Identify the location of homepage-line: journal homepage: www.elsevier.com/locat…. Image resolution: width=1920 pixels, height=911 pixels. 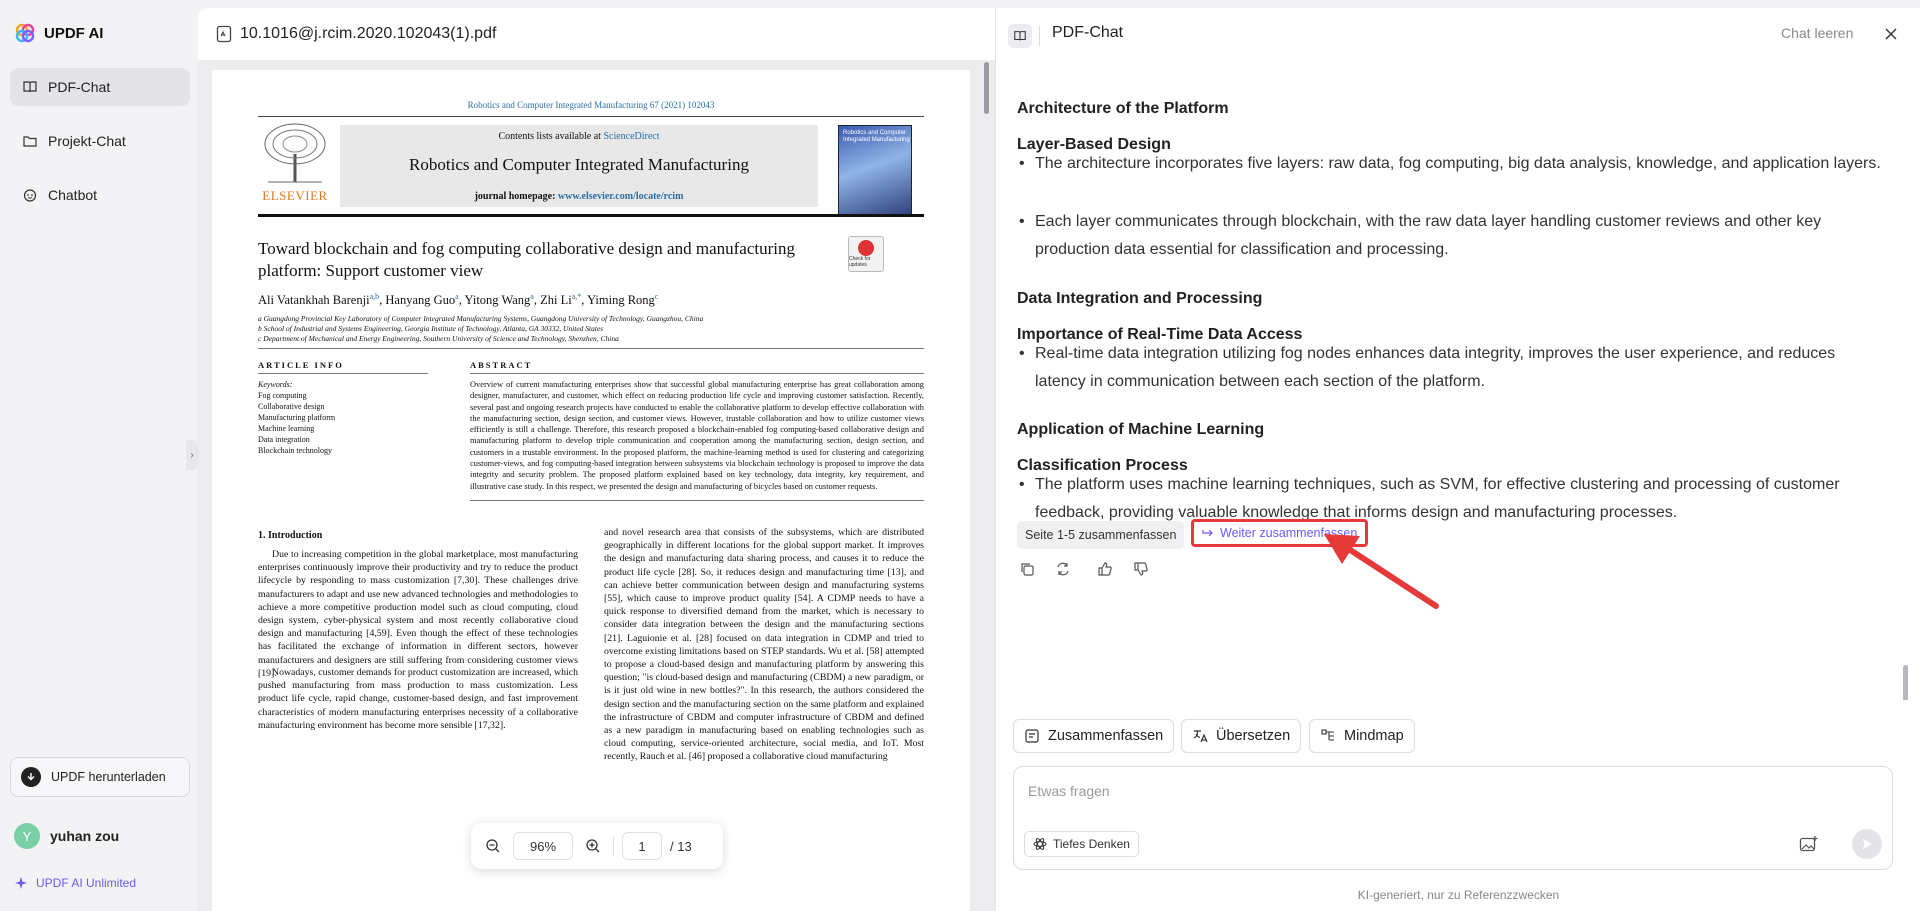
(579, 196).